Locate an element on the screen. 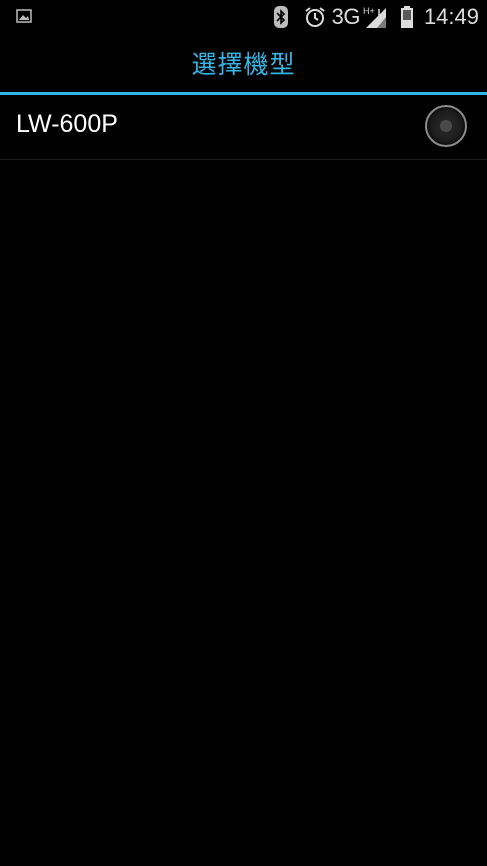  clock-time: 14:49 is located at coordinates (451, 16).